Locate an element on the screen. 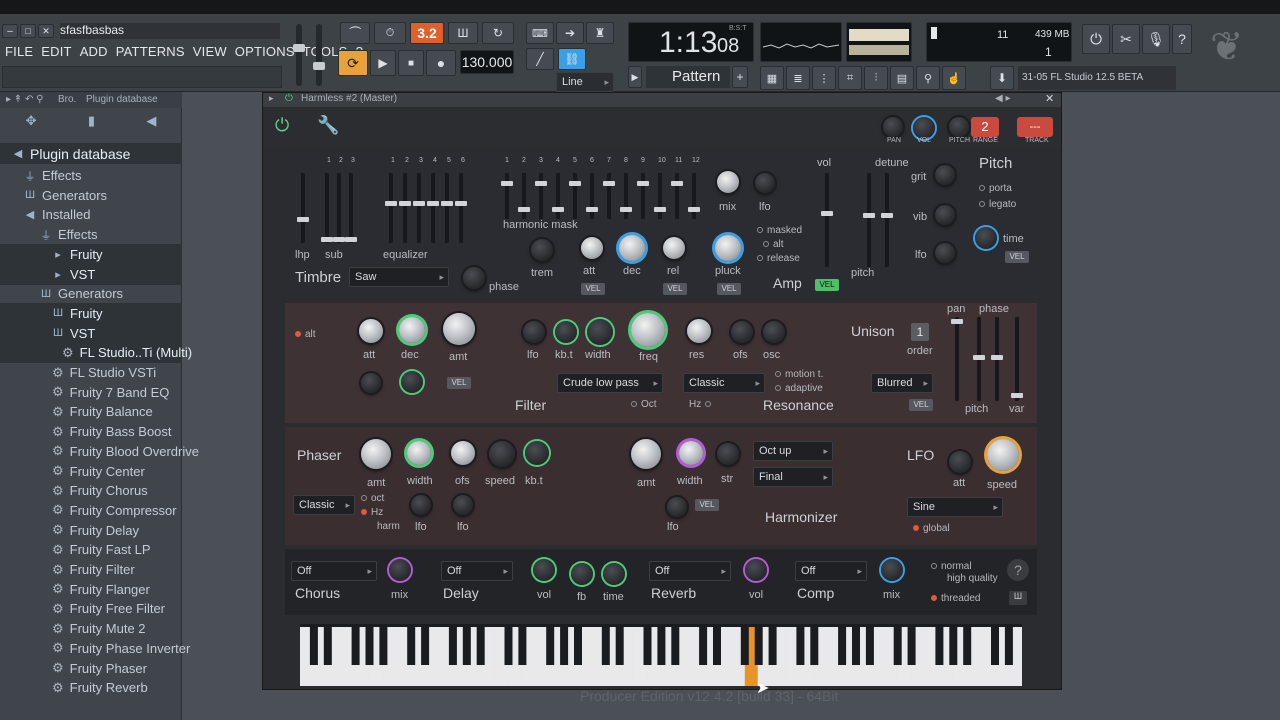  maximize-button: □ is located at coordinates (28, 31).